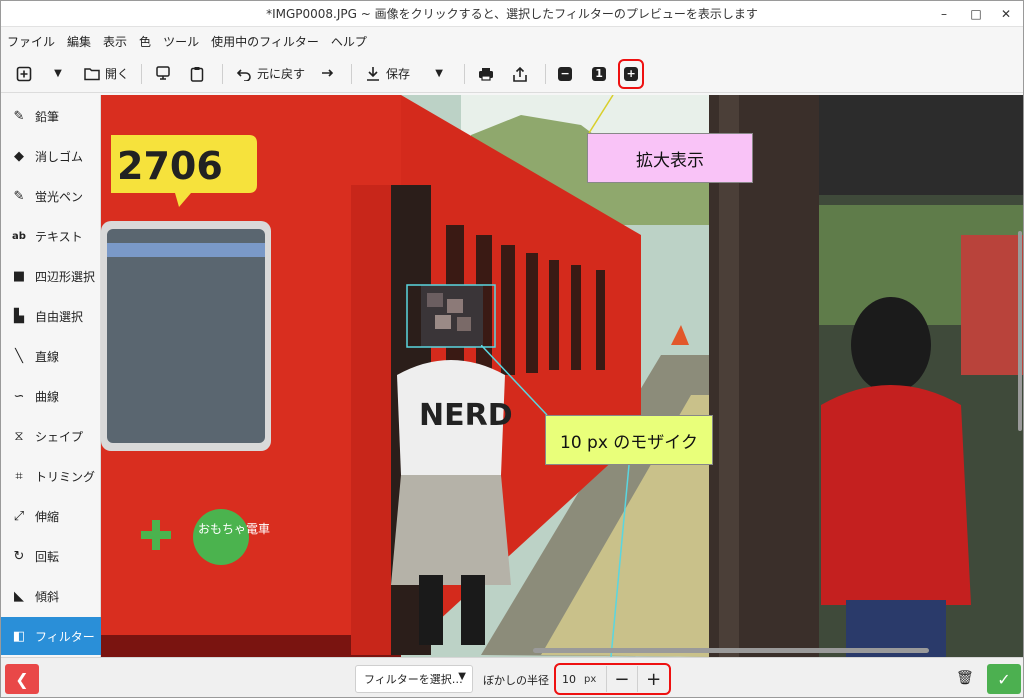  I want to click on open-button: 開く, so click(106, 74).